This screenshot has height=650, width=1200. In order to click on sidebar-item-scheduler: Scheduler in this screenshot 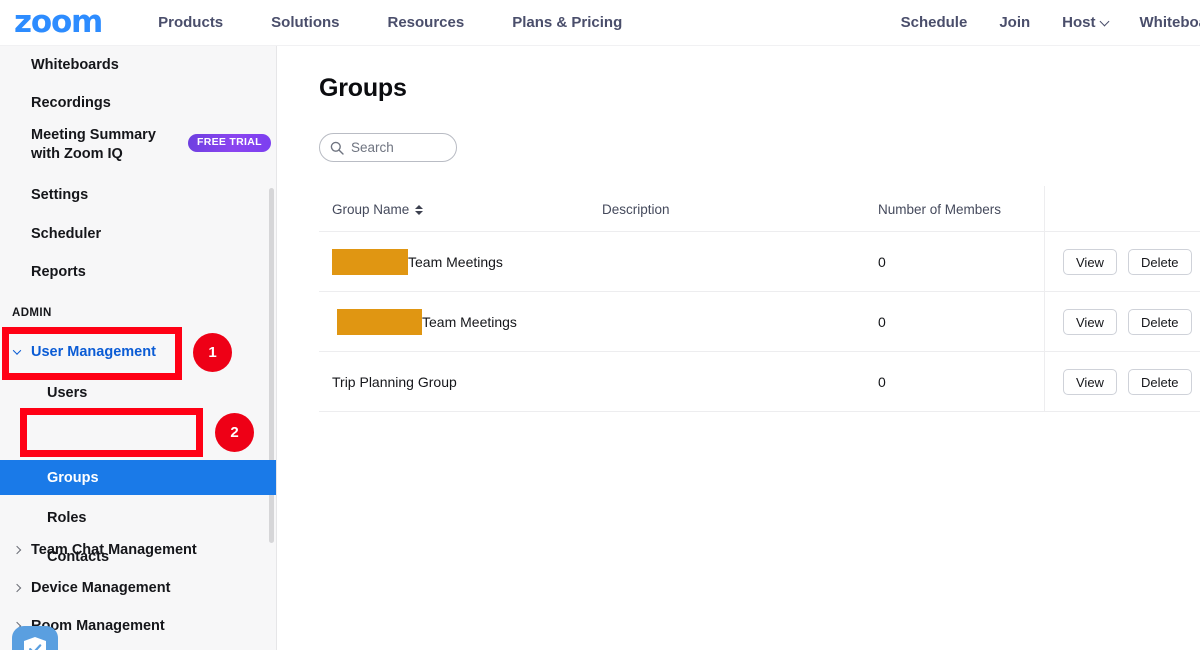, I will do `click(50, 234)`.